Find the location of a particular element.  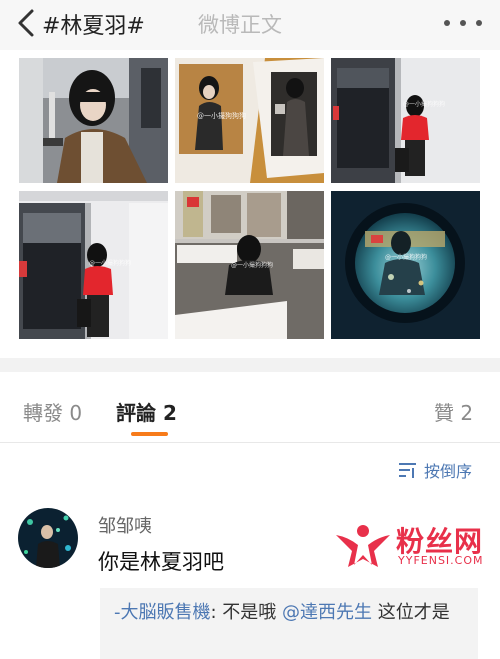

watermark-logo-icon is located at coordinates (363, 546).